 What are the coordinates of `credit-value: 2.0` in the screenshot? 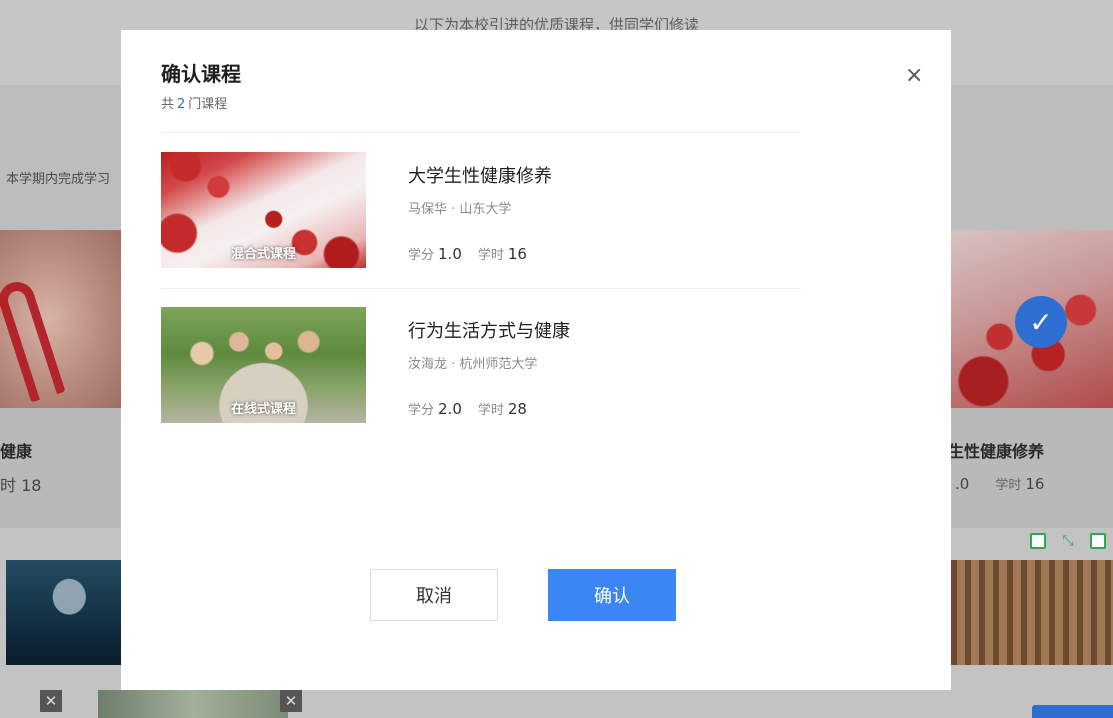 It's located at (450, 409).